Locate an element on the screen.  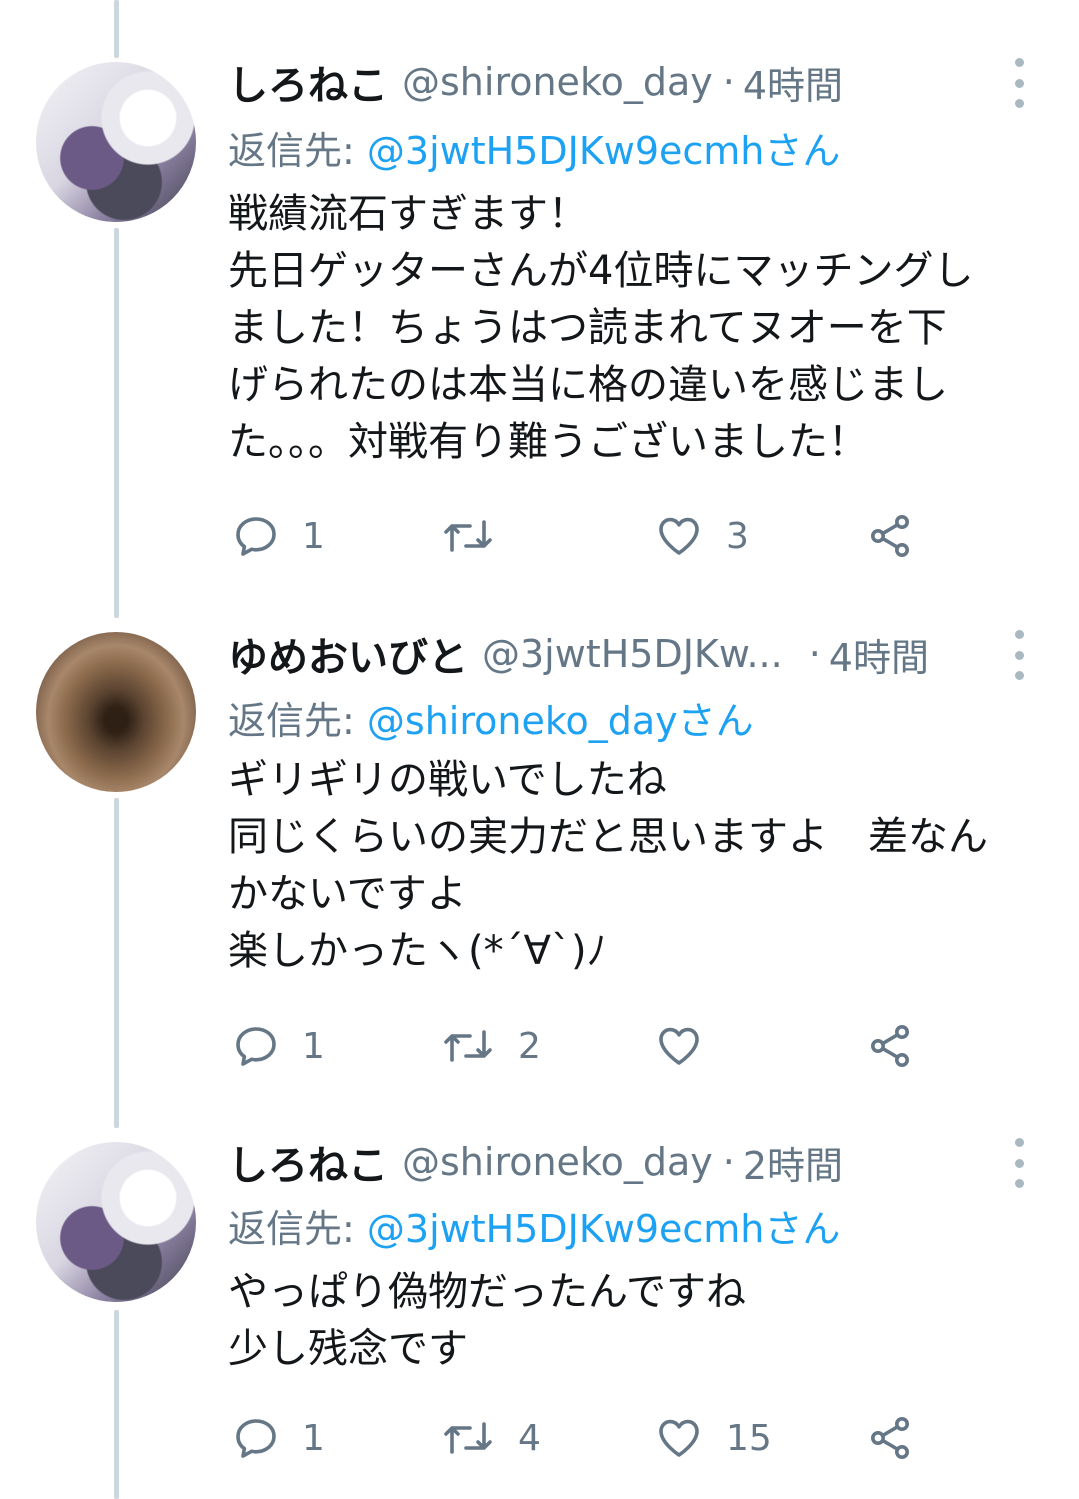
like-count: 15 is located at coordinates (749, 1438).